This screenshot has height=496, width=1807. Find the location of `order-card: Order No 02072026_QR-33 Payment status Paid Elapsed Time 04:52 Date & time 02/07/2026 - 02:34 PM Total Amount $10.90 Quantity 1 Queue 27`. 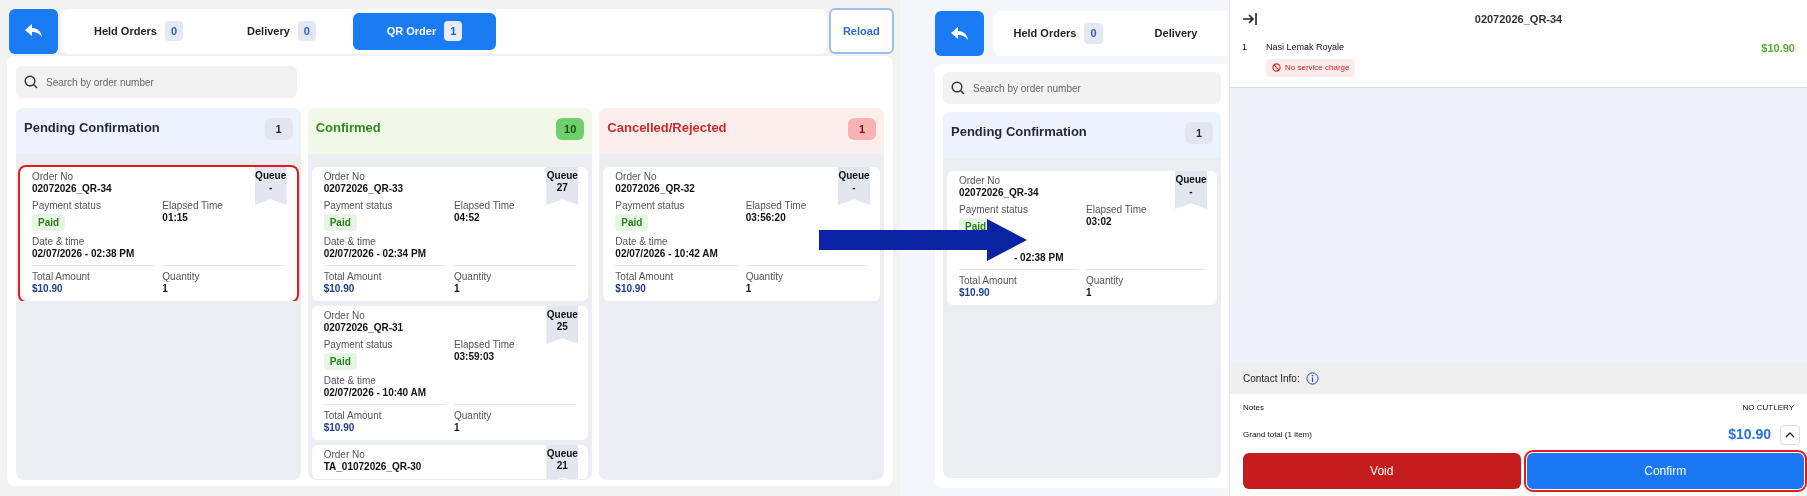

order-card: Order No 02072026_QR-33 Payment status Paid Elapsed Time 04:52 Date & time 02/07/2026 - 02:34 PM Total Amount $10.90 Quantity 1 Queue 27 is located at coordinates (450, 234).